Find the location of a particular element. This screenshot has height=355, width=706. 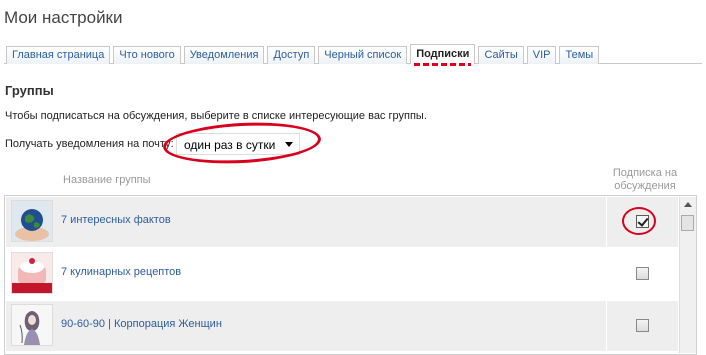

highlight-oval-select is located at coordinates (242, 143).